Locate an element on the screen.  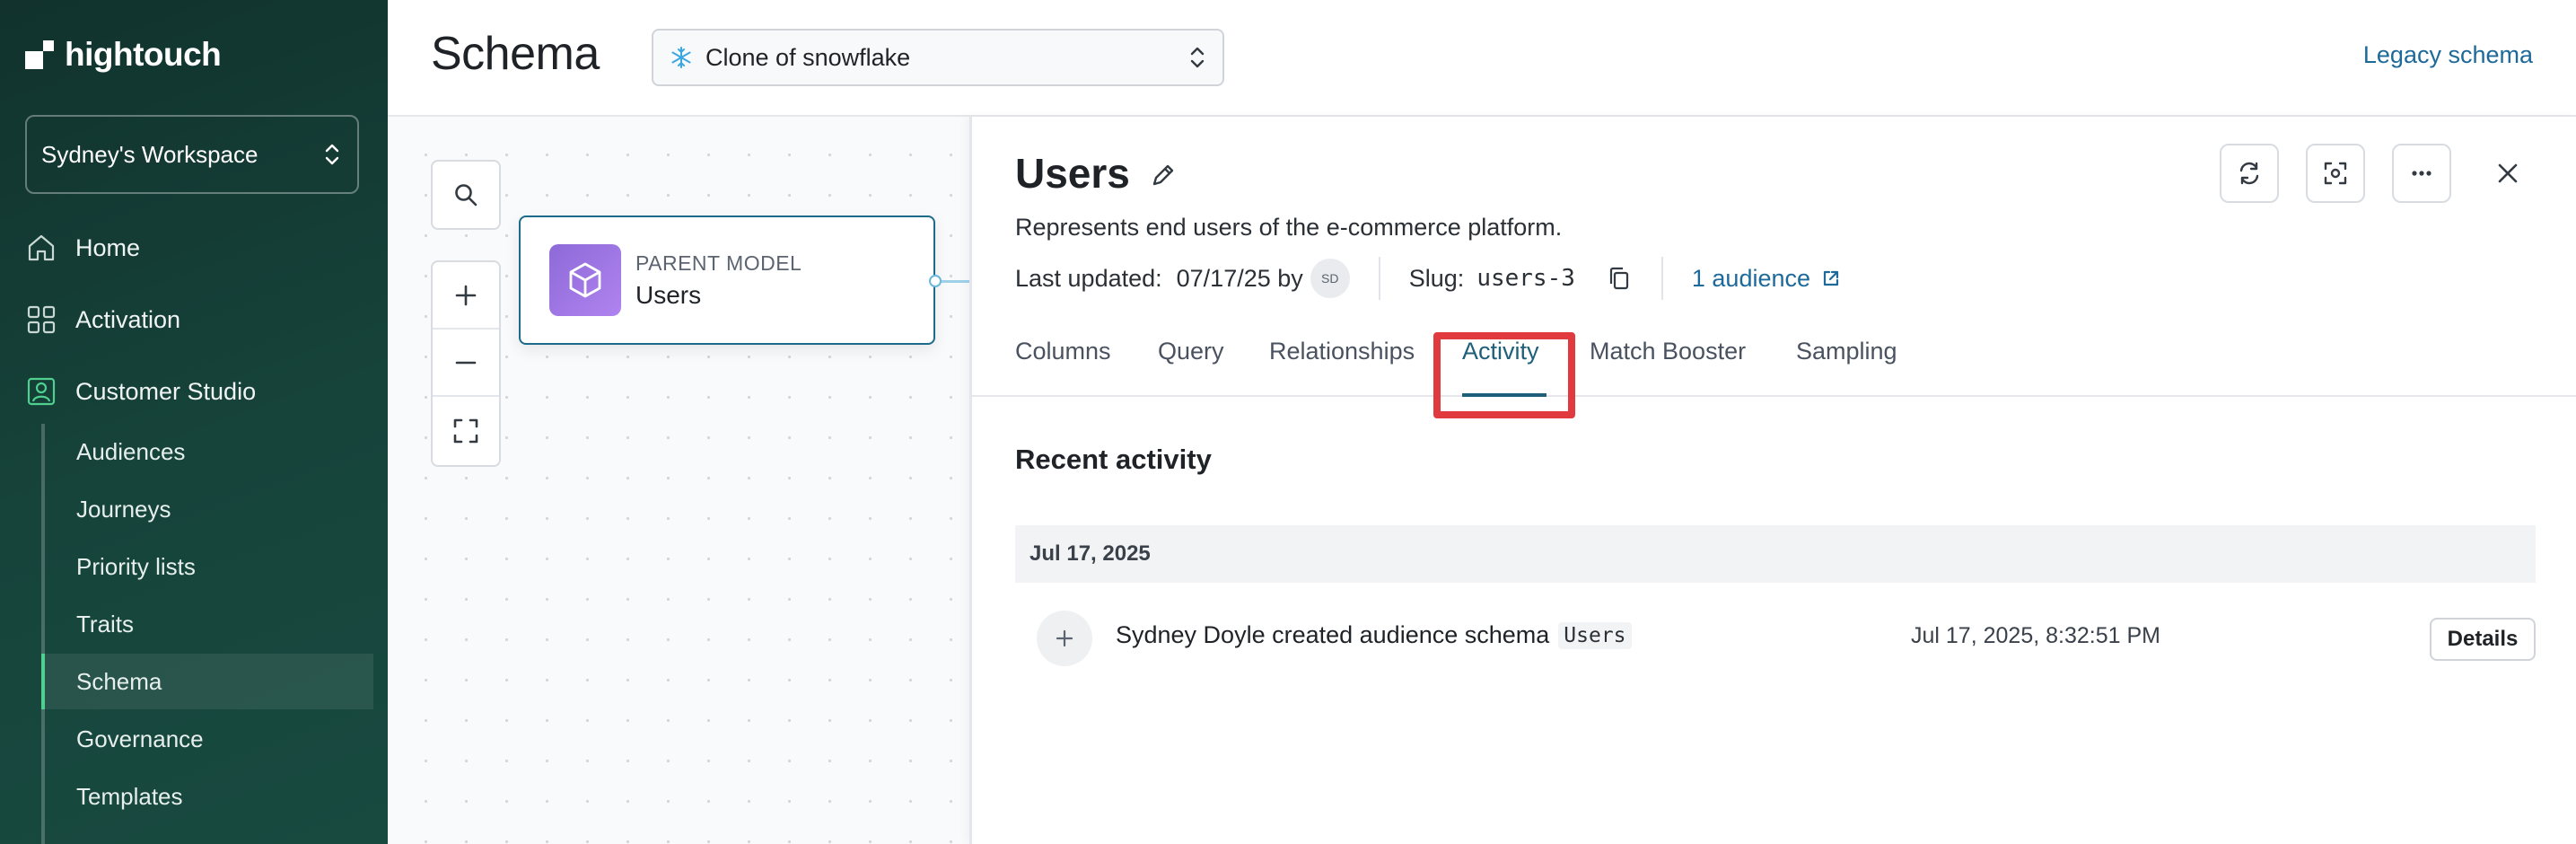
copy-icon is located at coordinates (1618, 278).